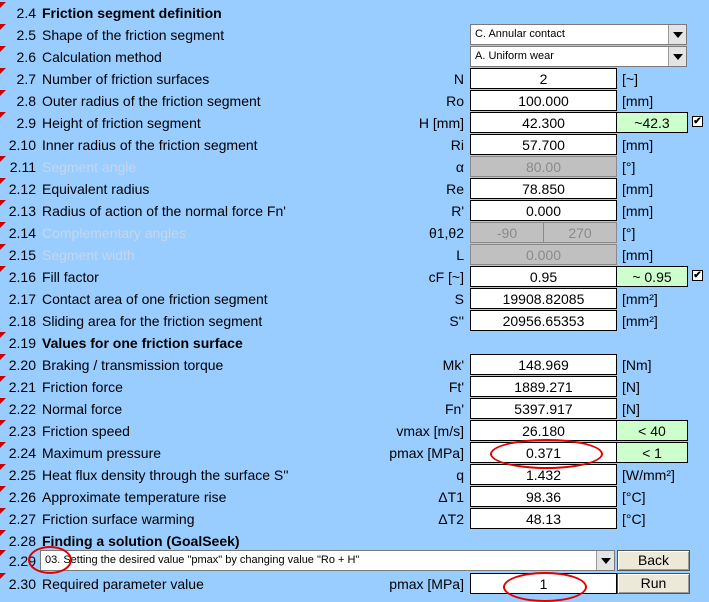  I want to click on row-2-12: 2.12 Equivalent radius Re 78.850 [mm], so click(354, 189).